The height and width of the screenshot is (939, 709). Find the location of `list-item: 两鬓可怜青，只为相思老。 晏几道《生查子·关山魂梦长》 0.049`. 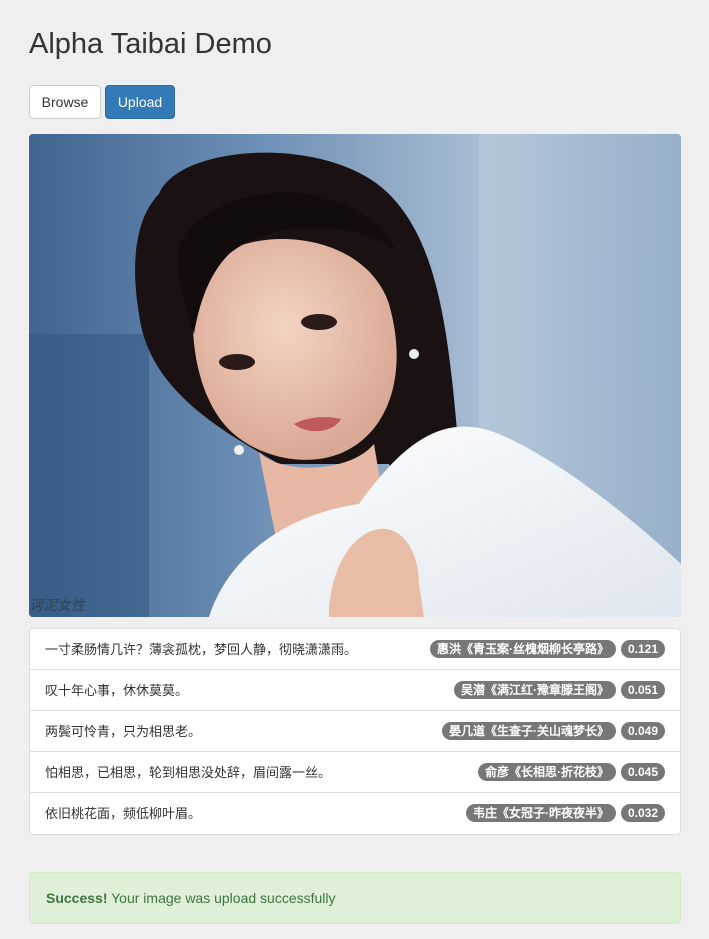

list-item: 两鬓可怜青，只为相思老。 晏几道《生查子·关山魂梦长》 0.049 is located at coordinates (355, 731).